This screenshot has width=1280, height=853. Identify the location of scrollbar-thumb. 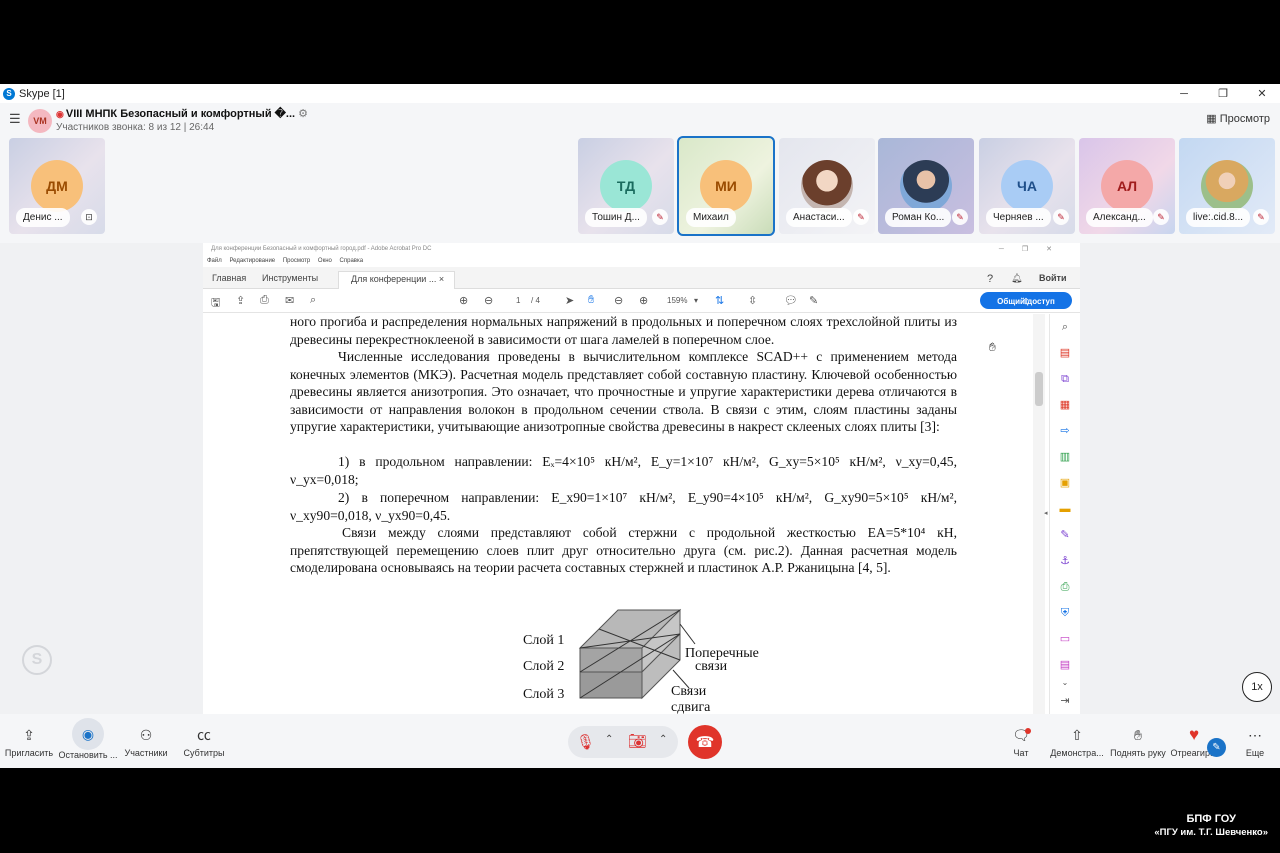
(1039, 389).